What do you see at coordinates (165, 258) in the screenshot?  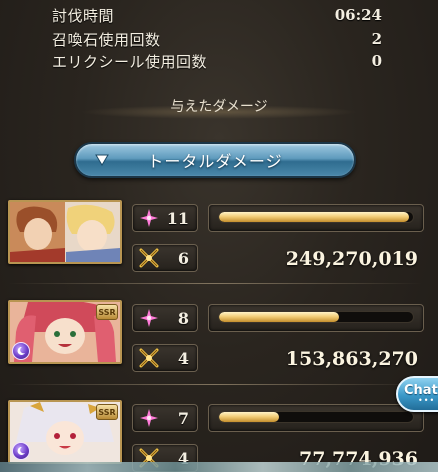 I see `attack-count-box-1: 6` at bounding box center [165, 258].